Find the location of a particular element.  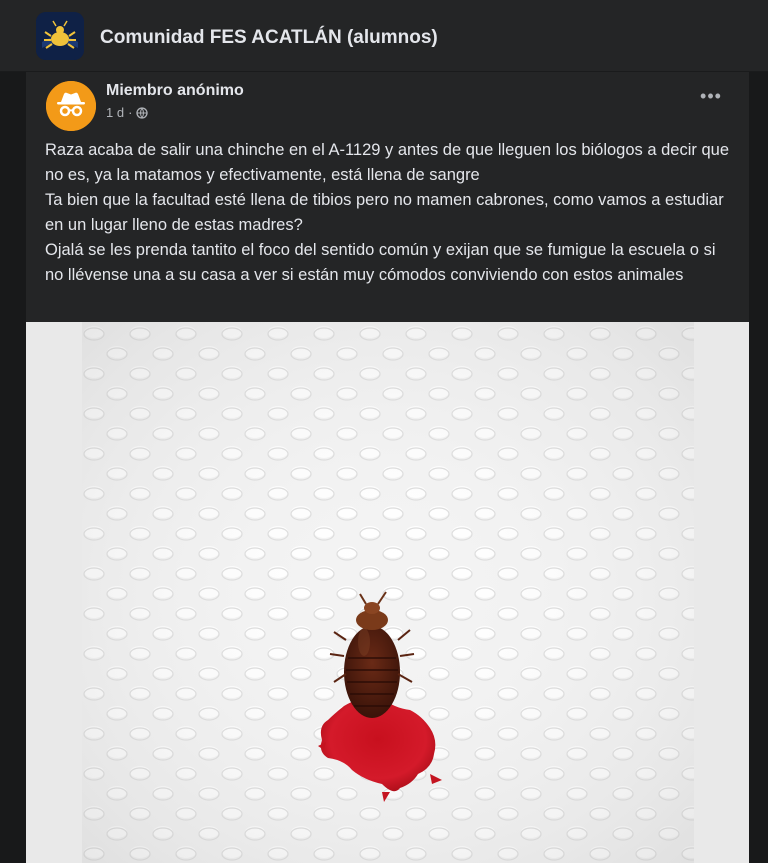

post-author: Miembro anónimo is located at coordinates (175, 91).